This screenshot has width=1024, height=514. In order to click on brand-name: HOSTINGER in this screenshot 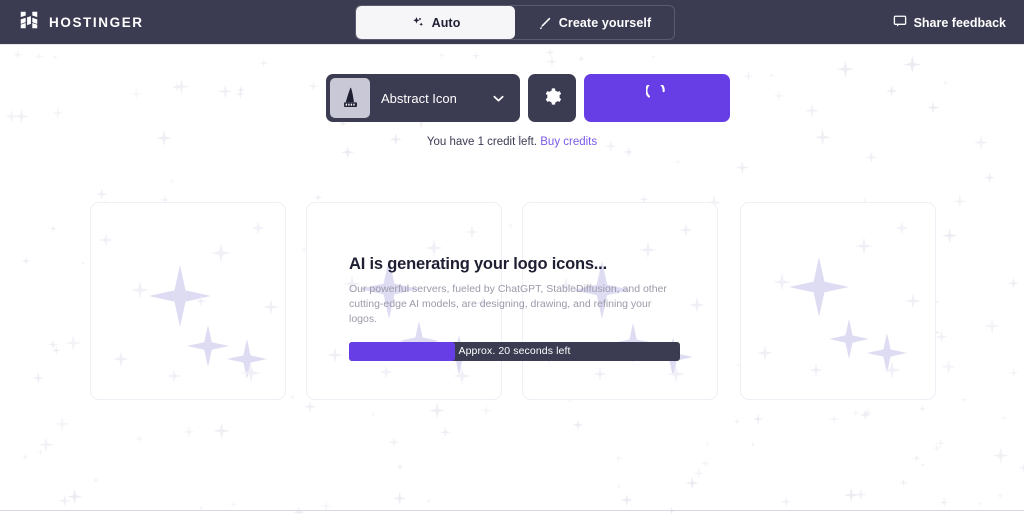, I will do `click(96, 22)`.